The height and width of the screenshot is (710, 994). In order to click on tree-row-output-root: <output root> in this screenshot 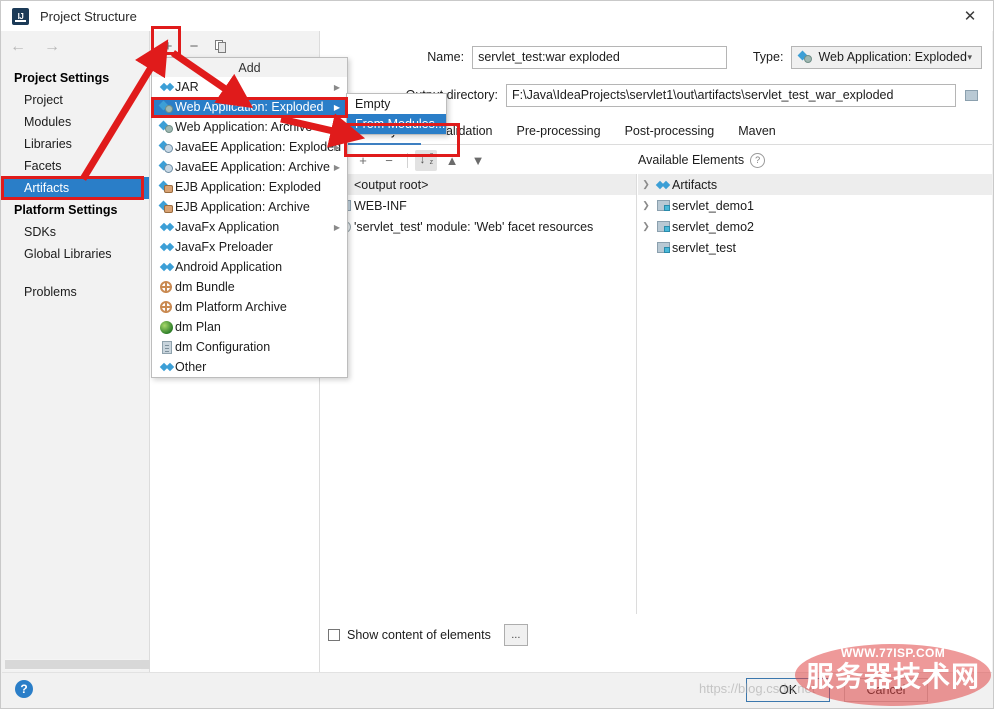, I will do `click(478, 184)`.